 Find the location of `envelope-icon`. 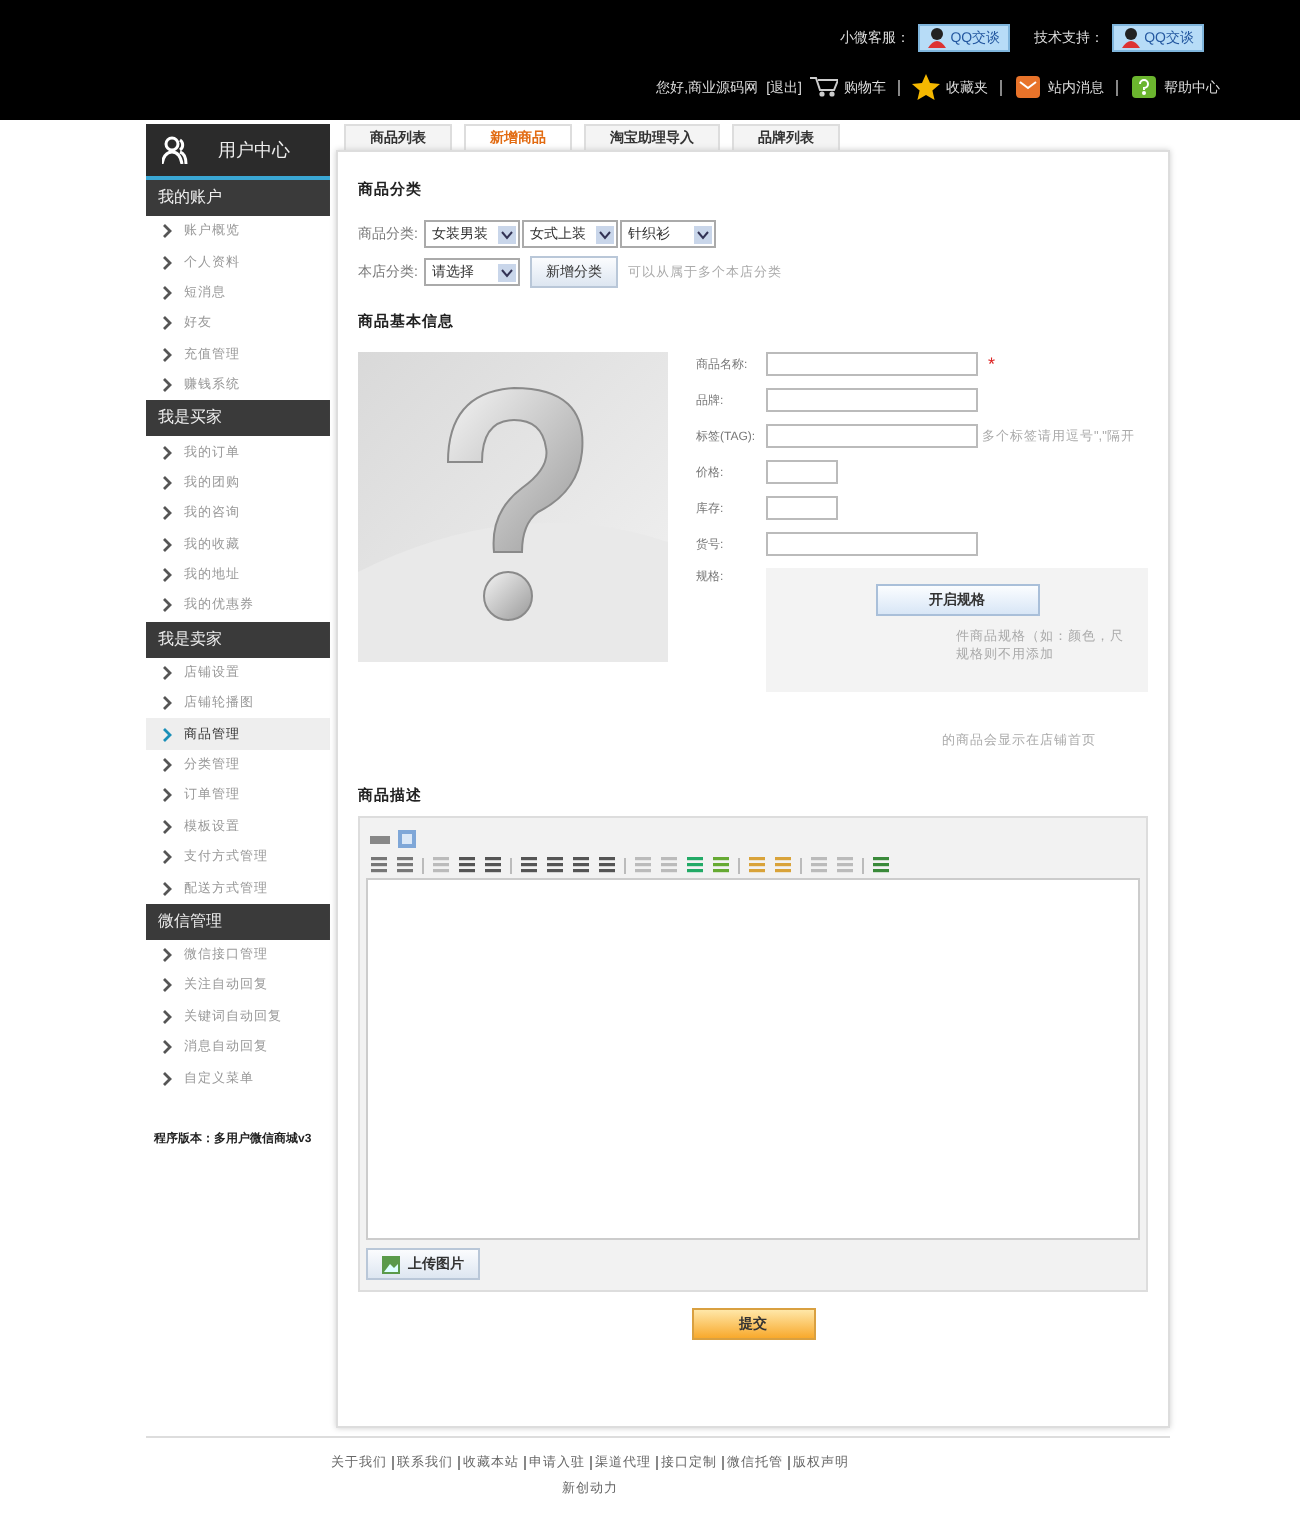

envelope-icon is located at coordinates (1028, 87).